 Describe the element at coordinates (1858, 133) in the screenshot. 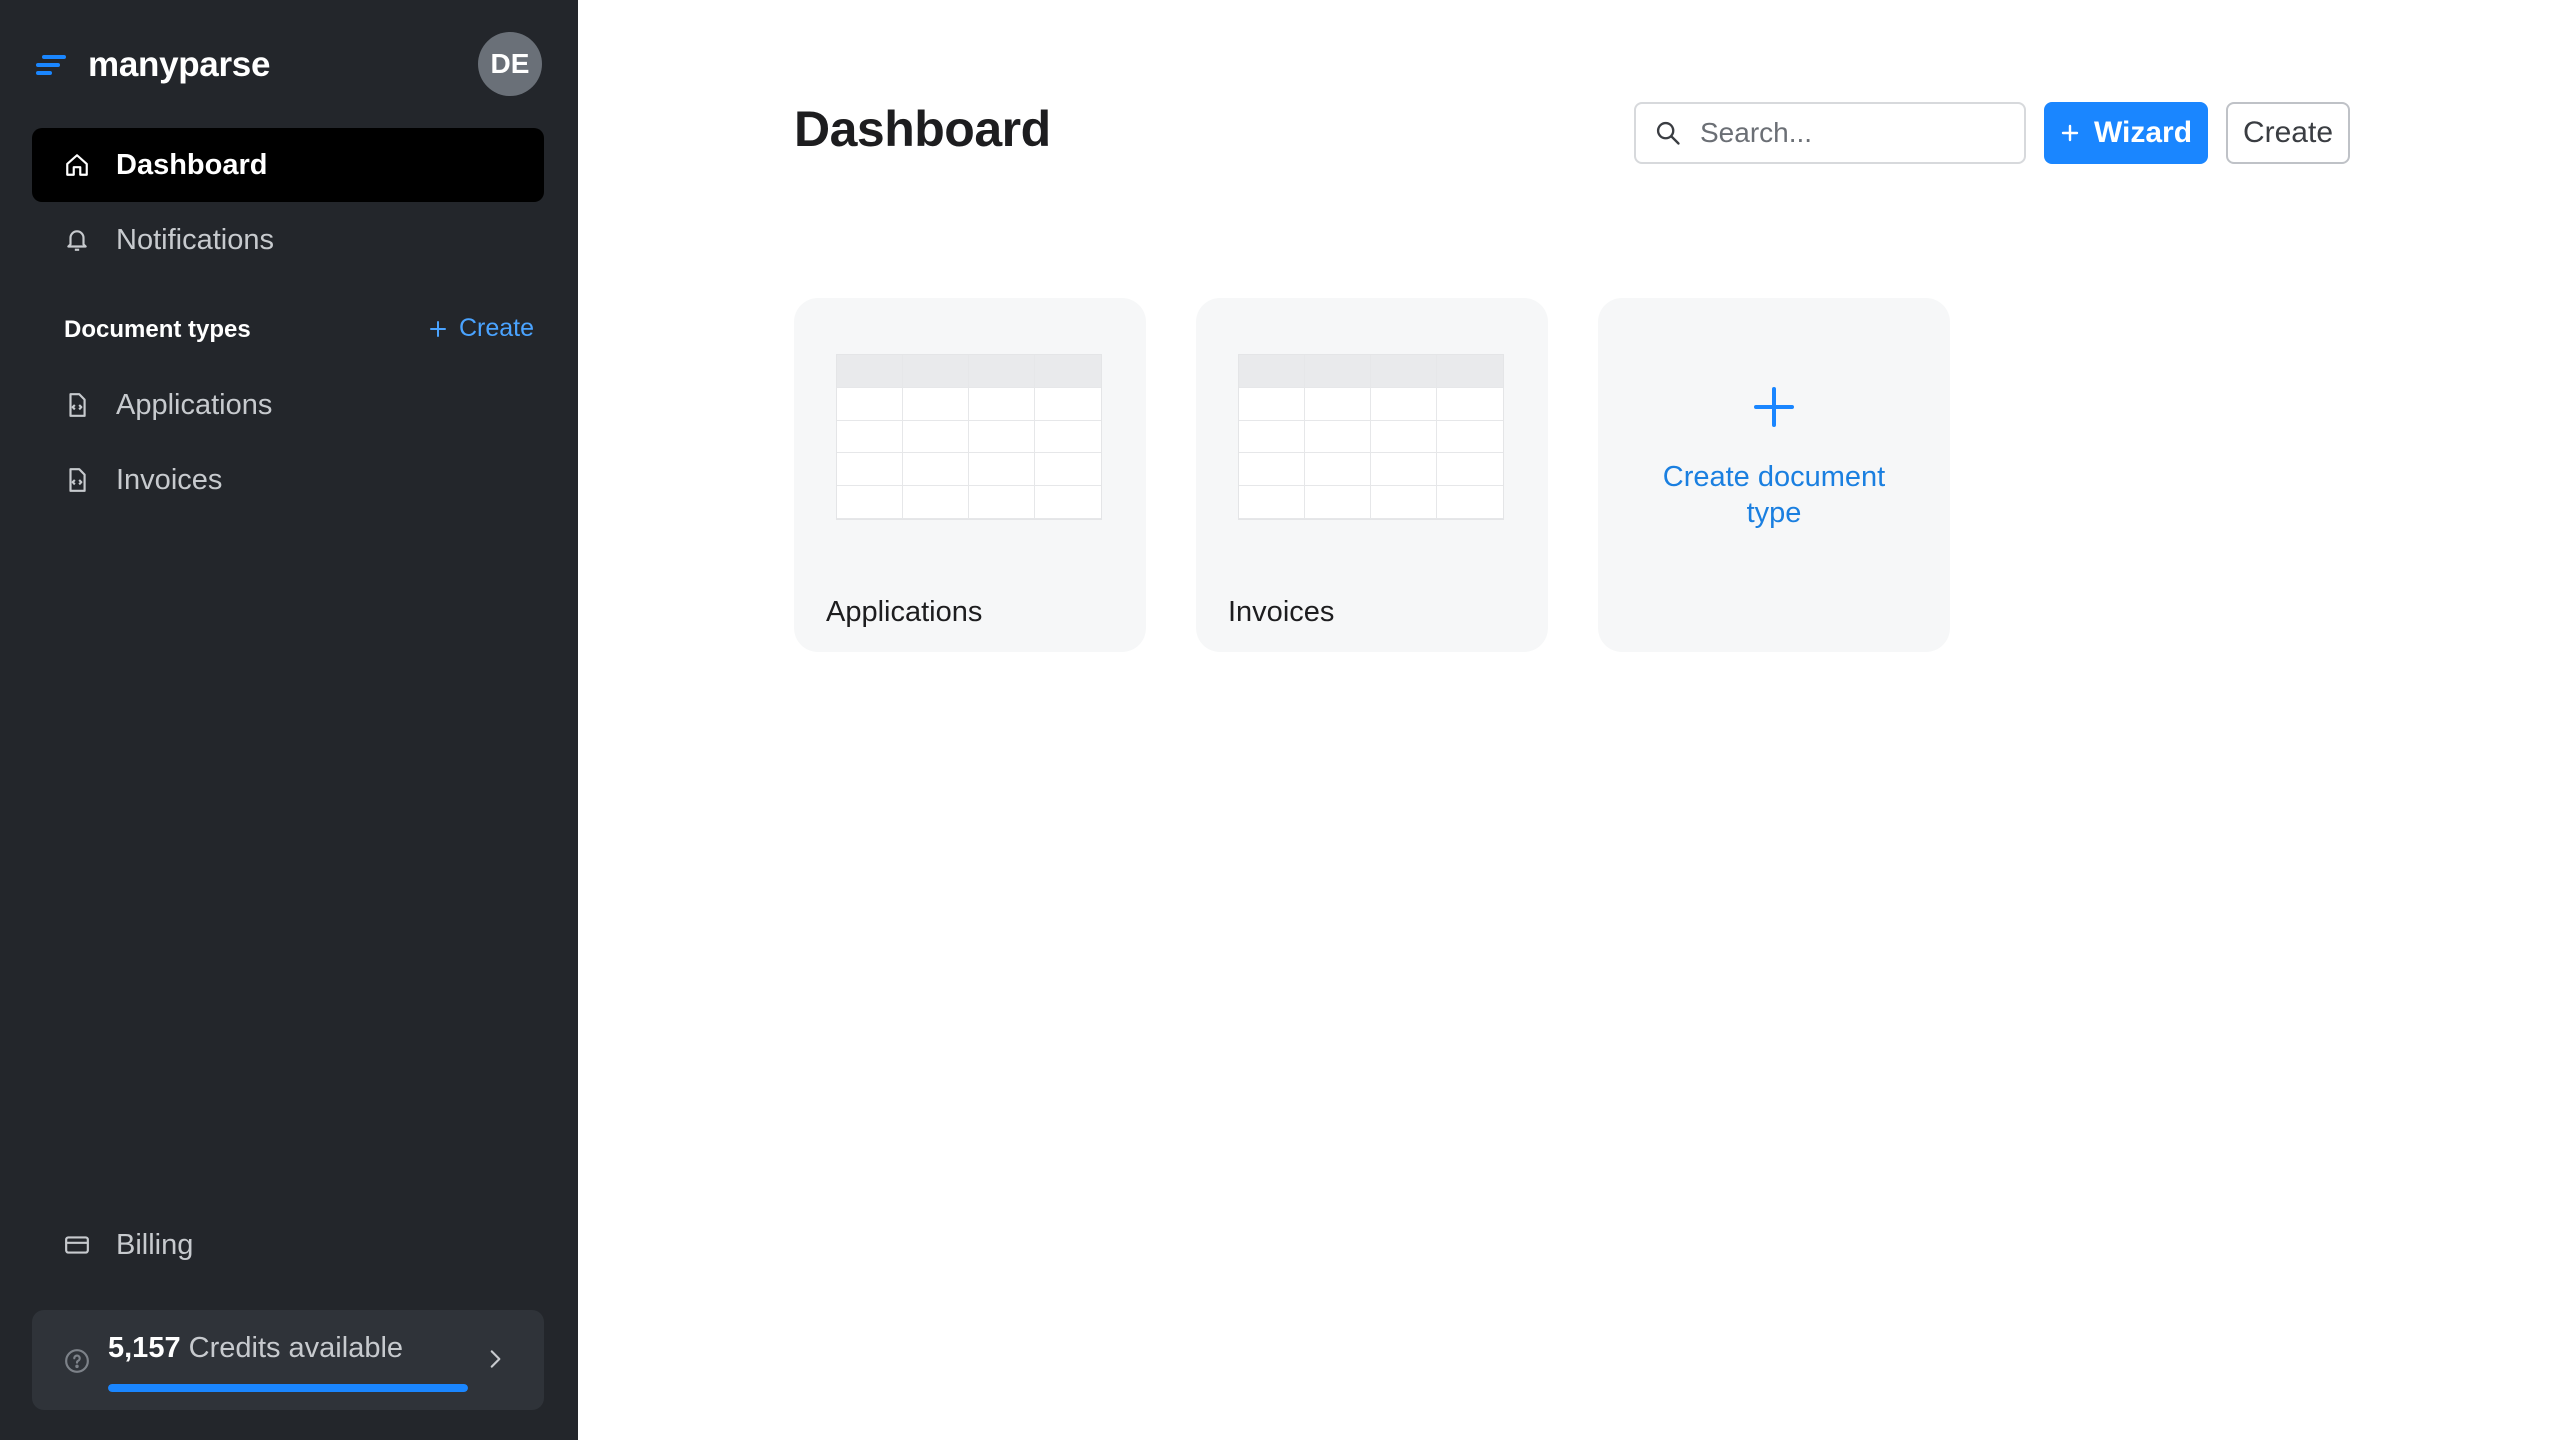

I see `search-input` at that location.